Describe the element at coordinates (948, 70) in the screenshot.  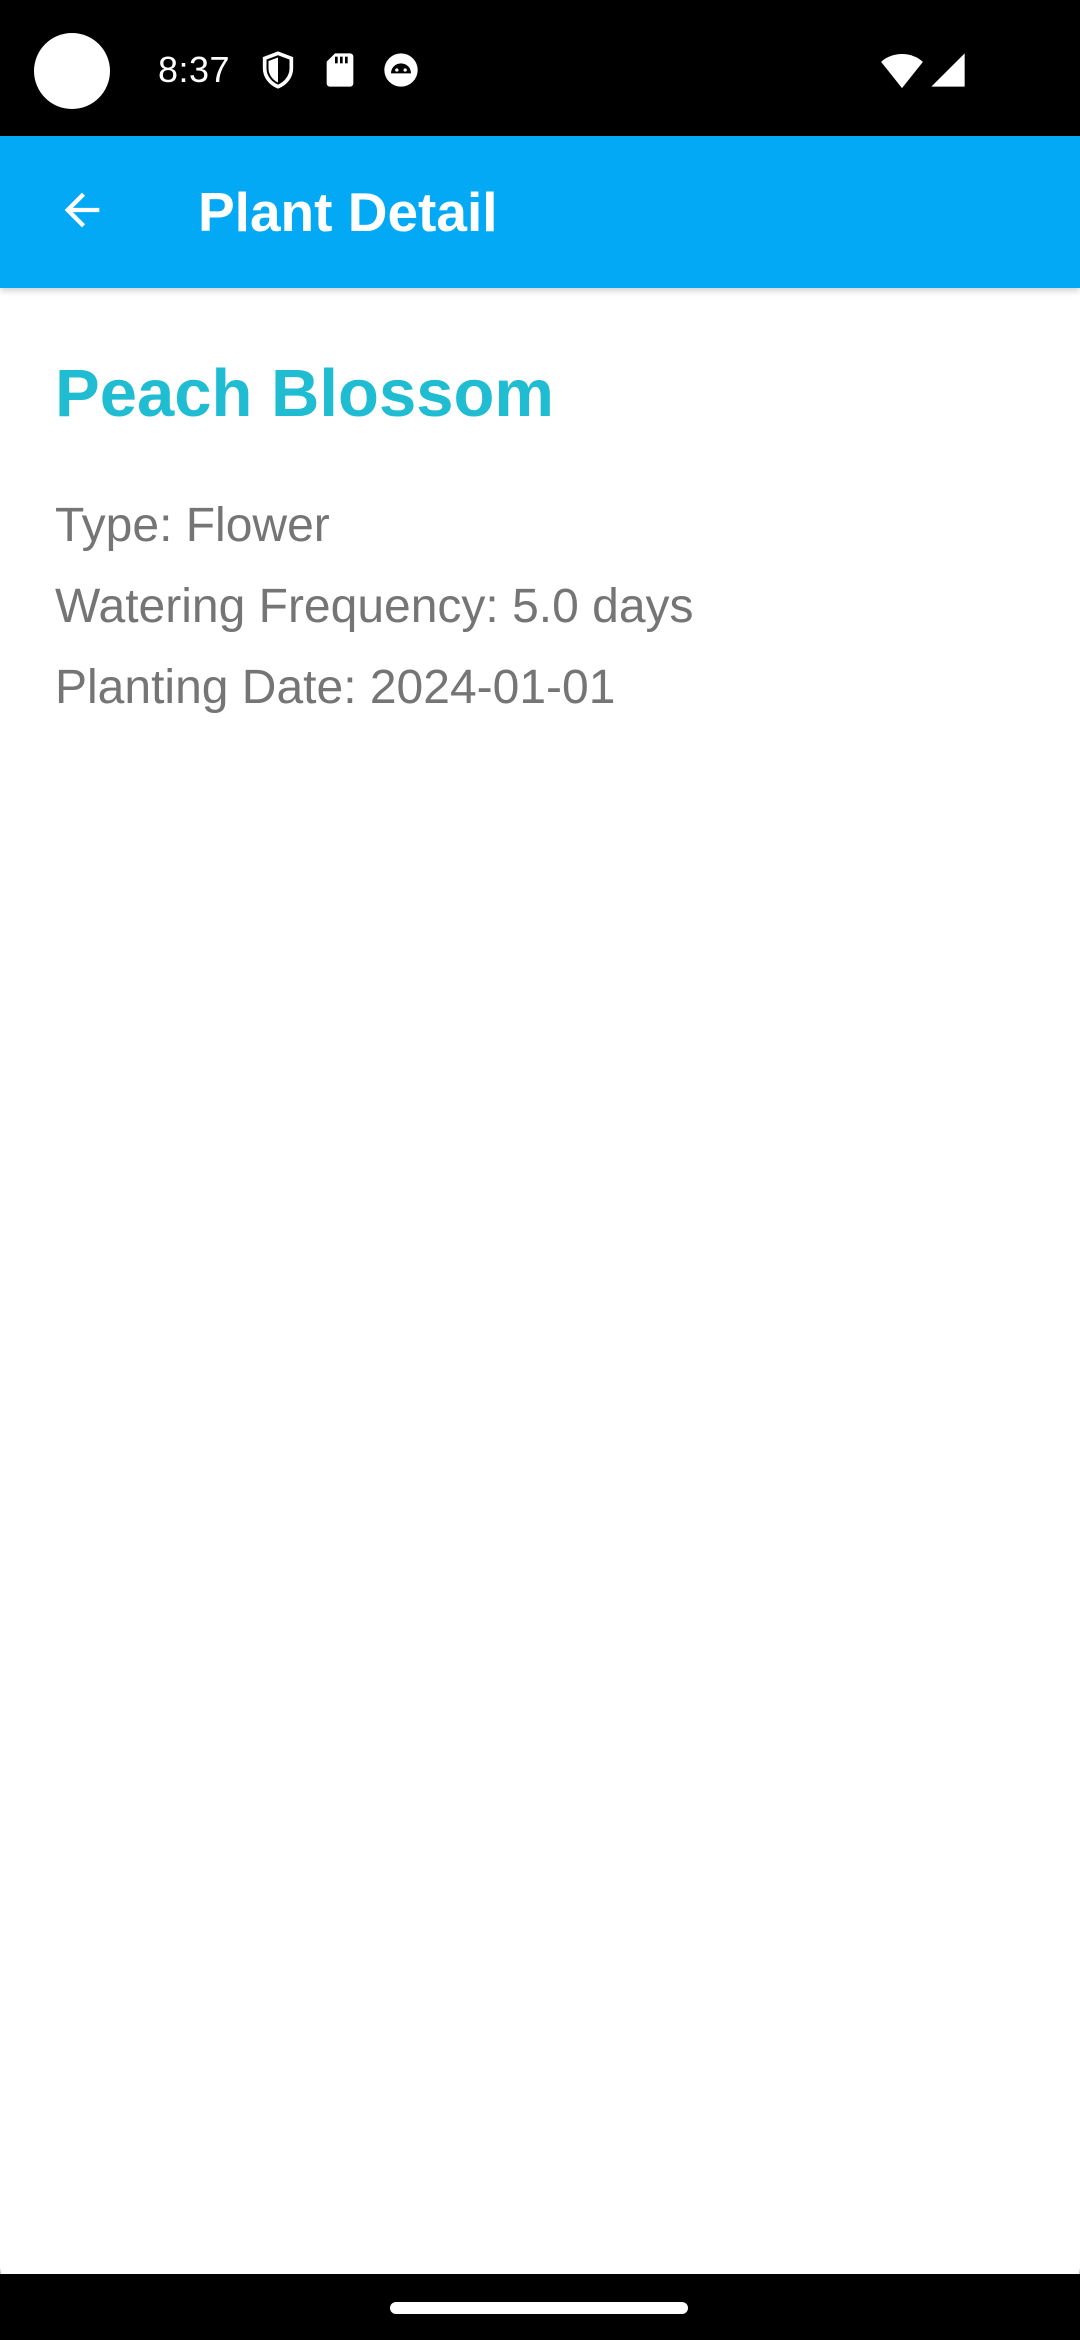
I see `cell-signal-icon` at that location.